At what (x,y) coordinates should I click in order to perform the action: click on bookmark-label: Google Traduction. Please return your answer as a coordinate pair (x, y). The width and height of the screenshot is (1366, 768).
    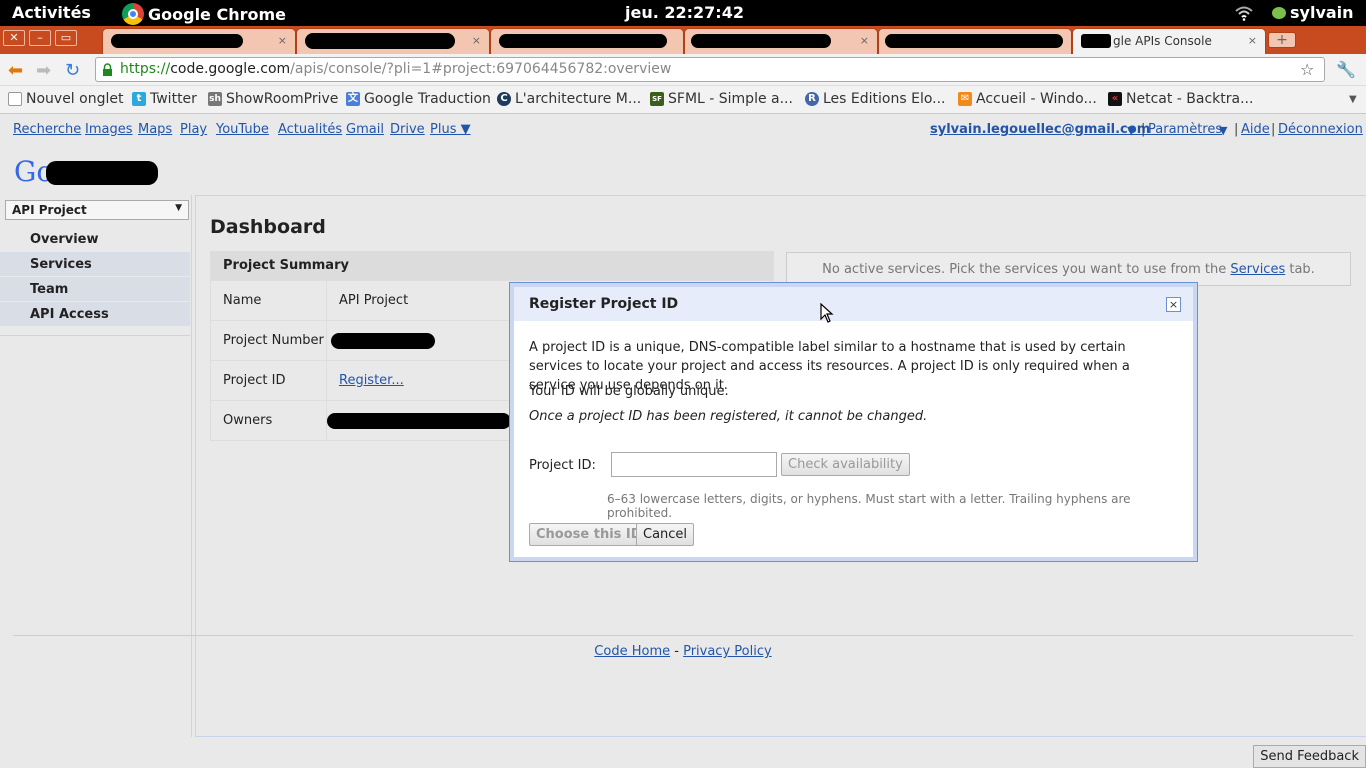
    Looking at the image, I should click on (427, 99).